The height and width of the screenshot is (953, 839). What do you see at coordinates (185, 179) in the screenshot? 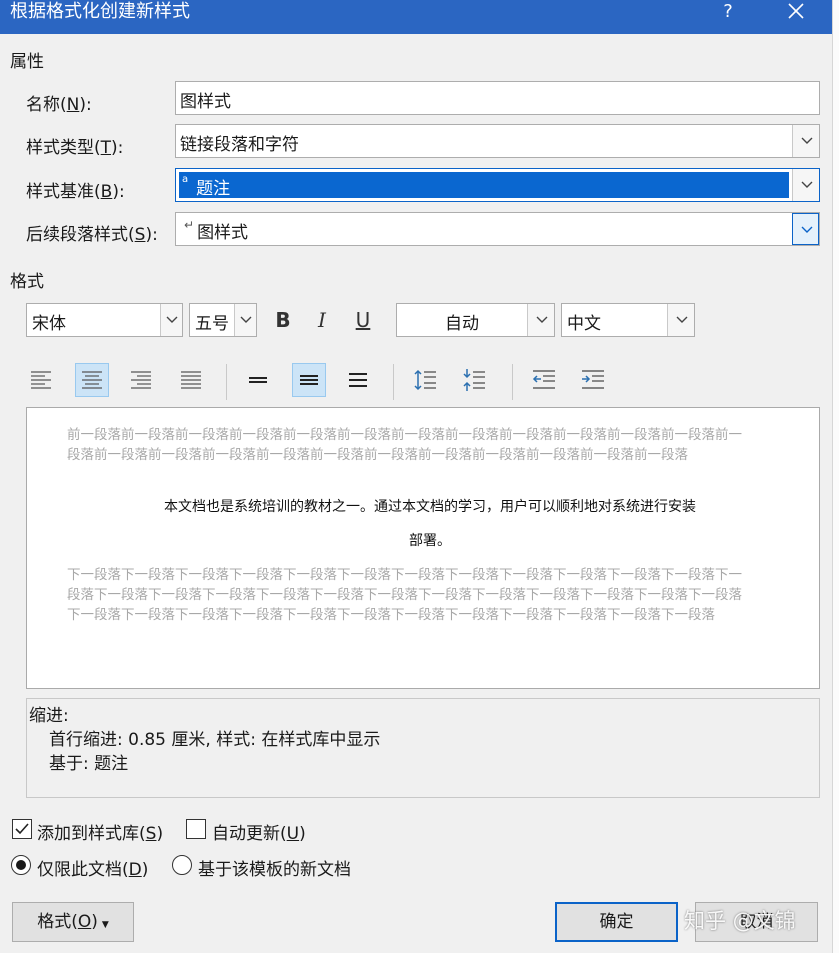
I see `paragraph-style-glyph-icon: a` at bounding box center [185, 179].